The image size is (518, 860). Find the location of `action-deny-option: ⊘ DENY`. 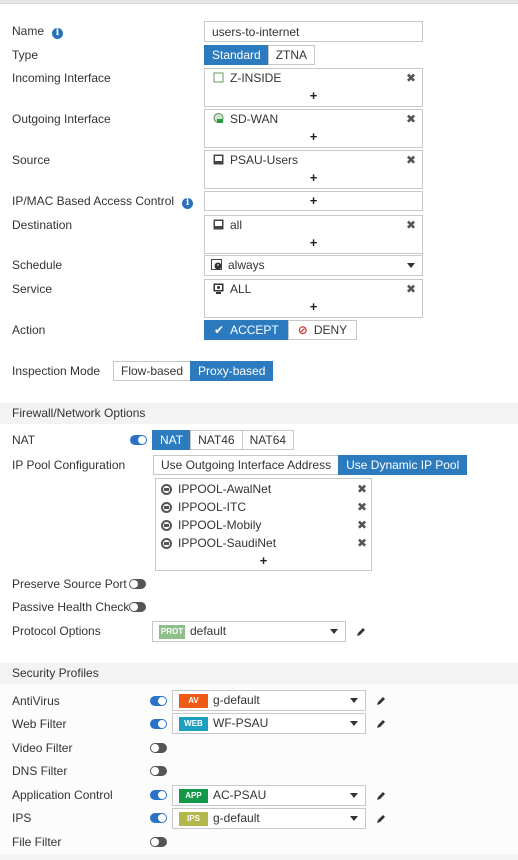

action-deny-option: ⊘ DENY is located at coordinates (322, 330).